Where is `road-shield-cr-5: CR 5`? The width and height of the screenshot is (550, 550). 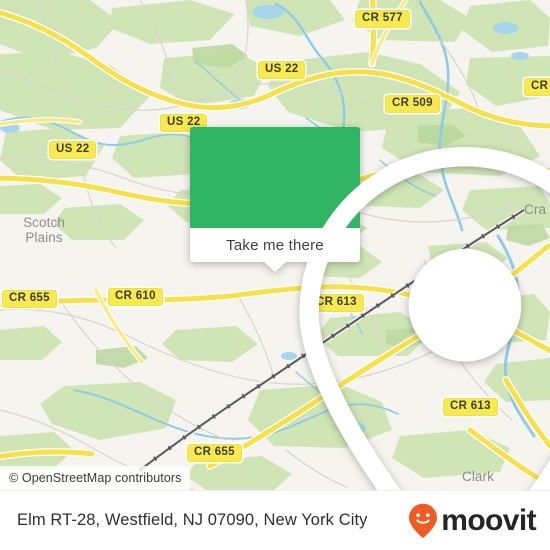
road-shield-cr-5: CR 5 is located at coordinates (537, 87).